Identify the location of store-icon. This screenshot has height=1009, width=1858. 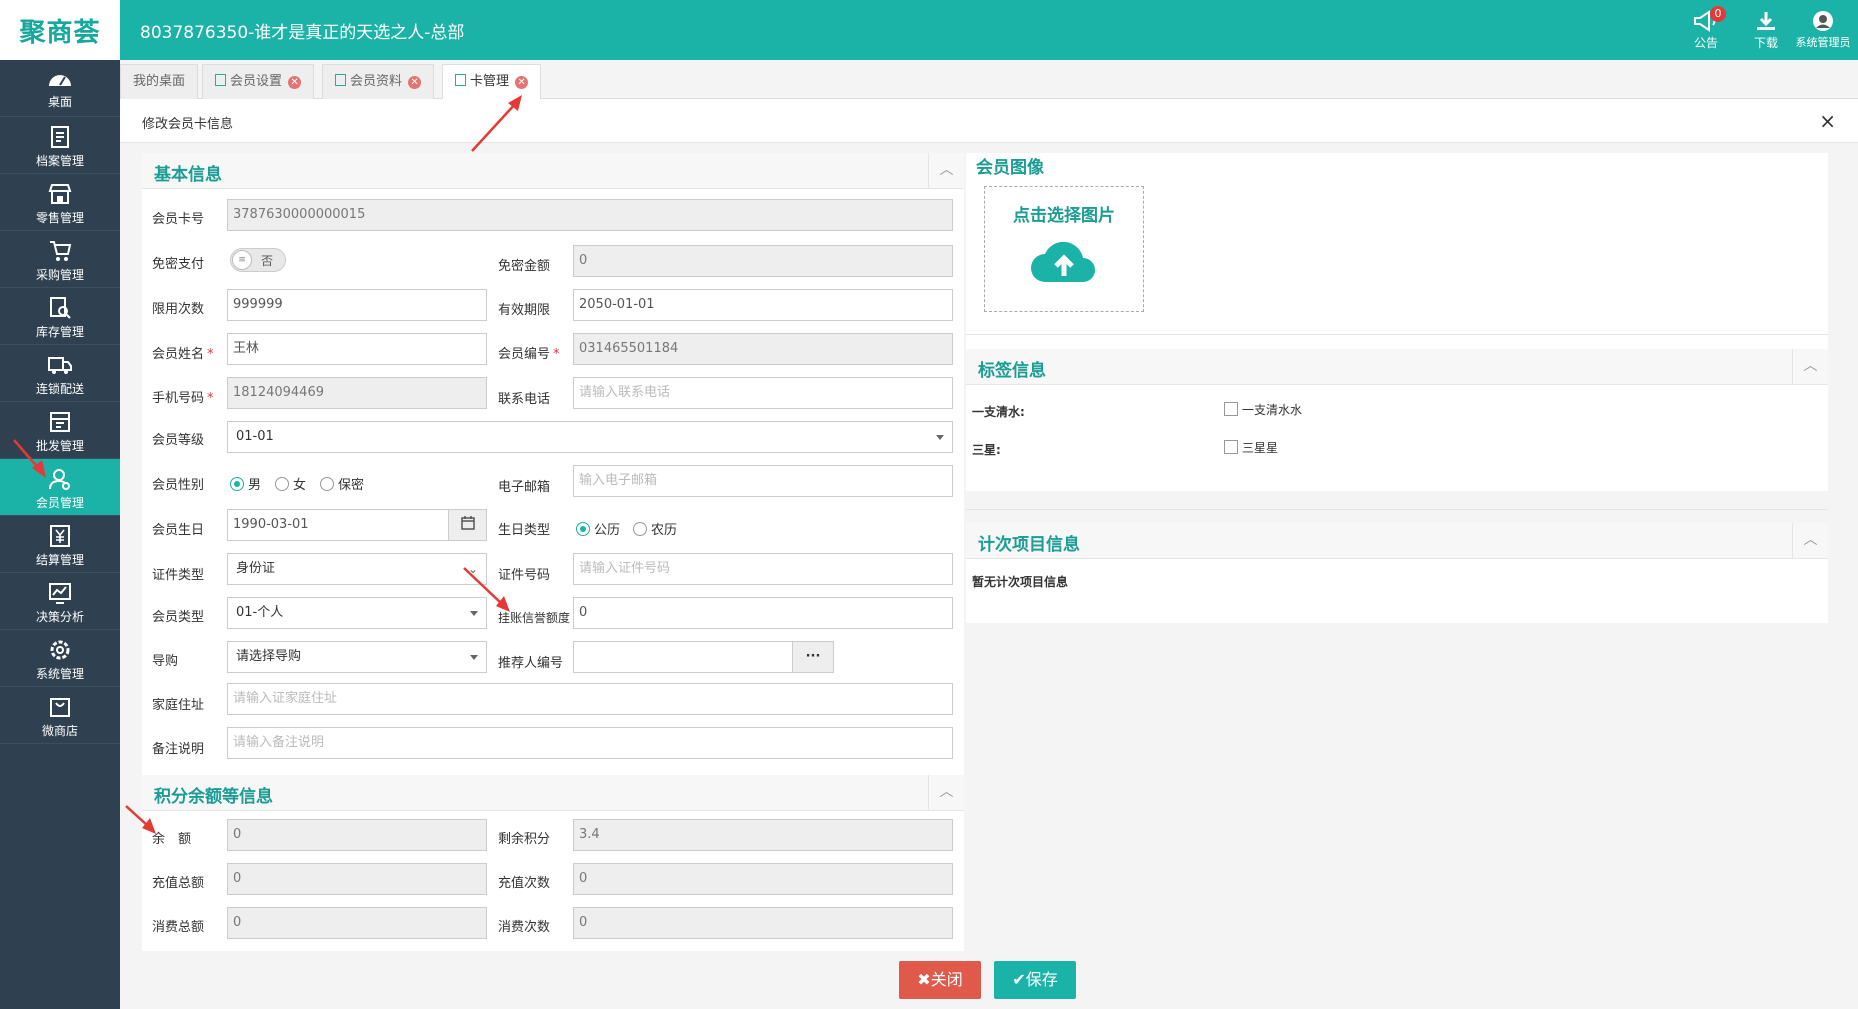
(60, 194).